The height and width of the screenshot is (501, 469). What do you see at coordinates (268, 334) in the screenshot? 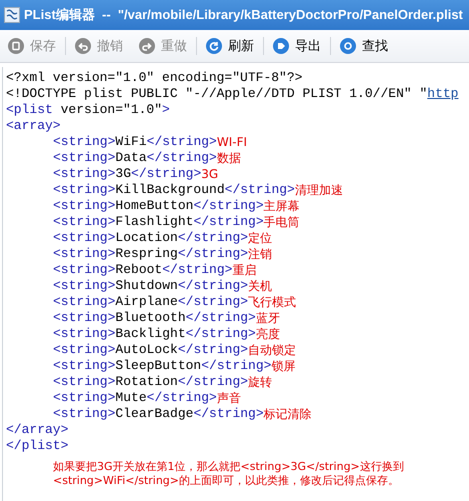
I see `annotation: 亮度` at bounding box center [268, 334].